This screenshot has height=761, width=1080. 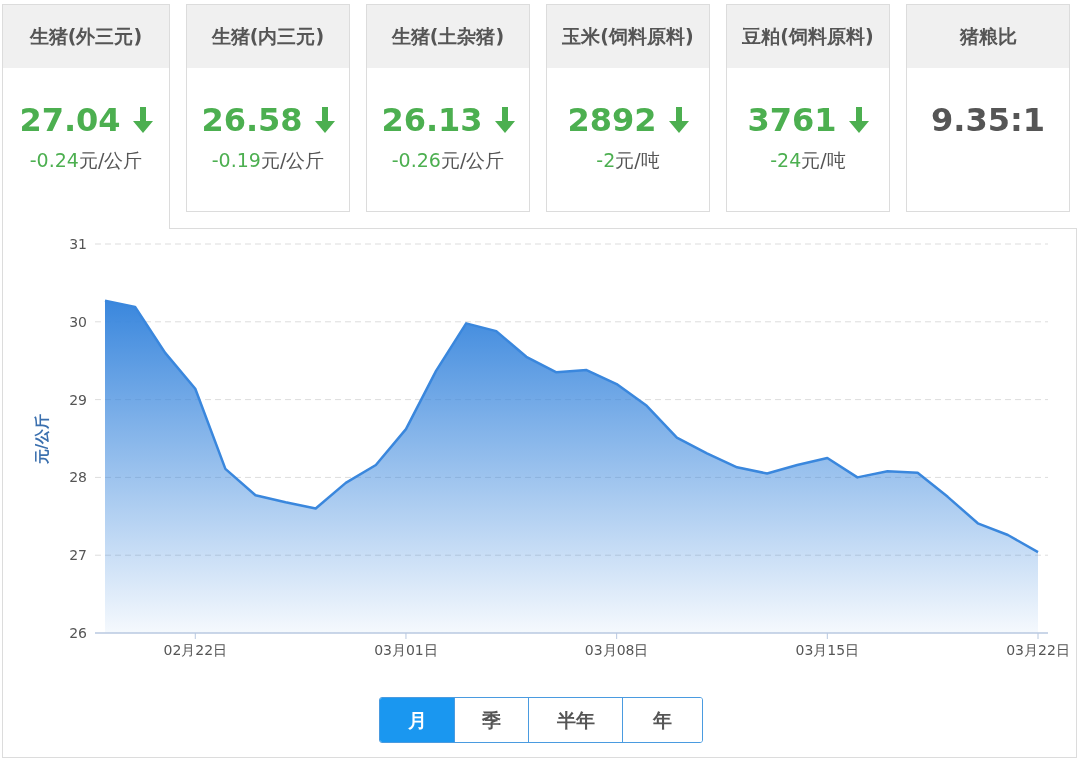 I want to click on x-tick-label: 03月01日, so click(x=406, y=650).